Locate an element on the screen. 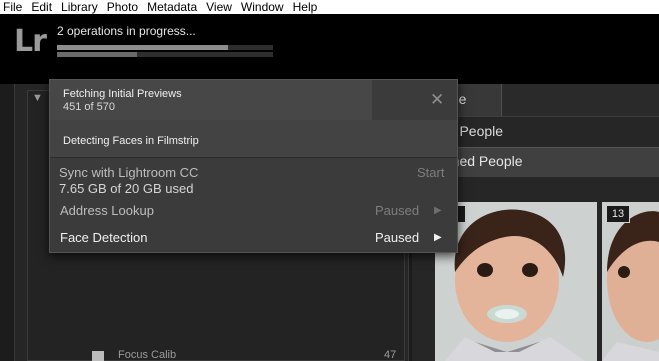 This screenshot has height=361, width=659. folder-label: Focus Calib is located at coordinates (147, 355).